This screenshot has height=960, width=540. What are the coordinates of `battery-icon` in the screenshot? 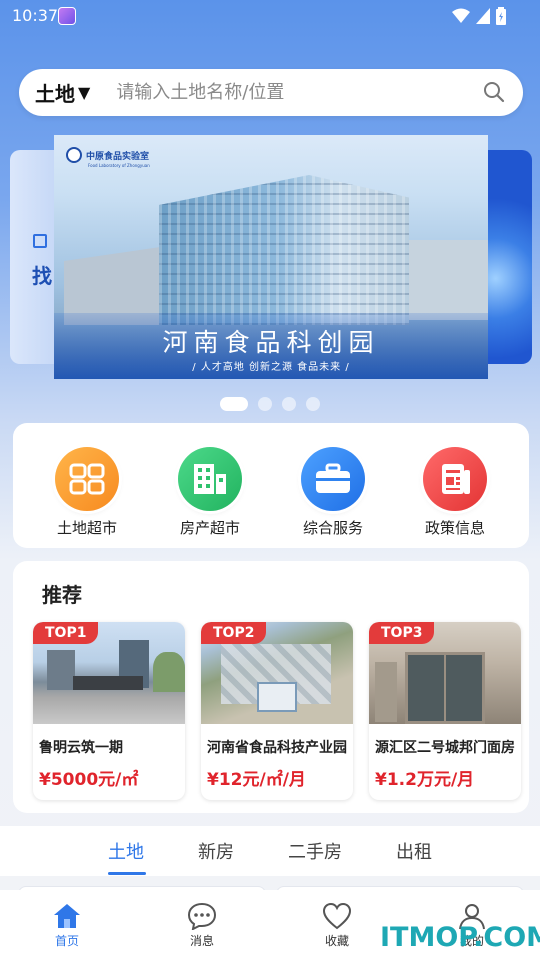 It's located at (501, 16).